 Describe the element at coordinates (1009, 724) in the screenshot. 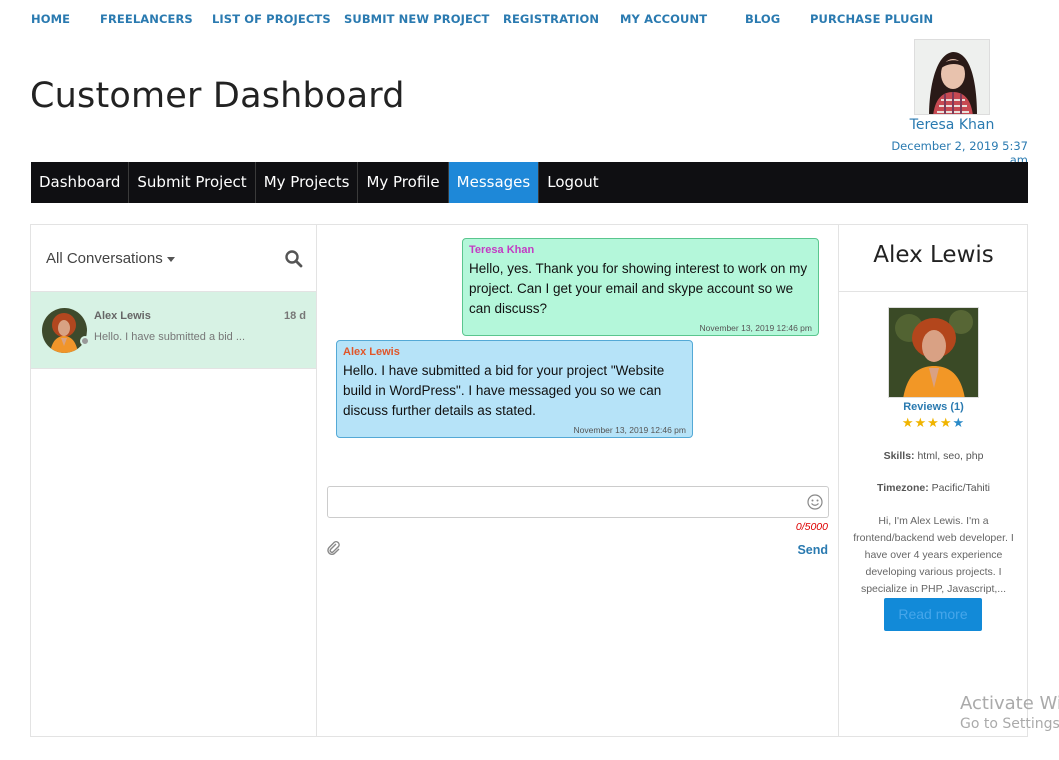

I see `watermark-line-2: Go to Settings` at that location.